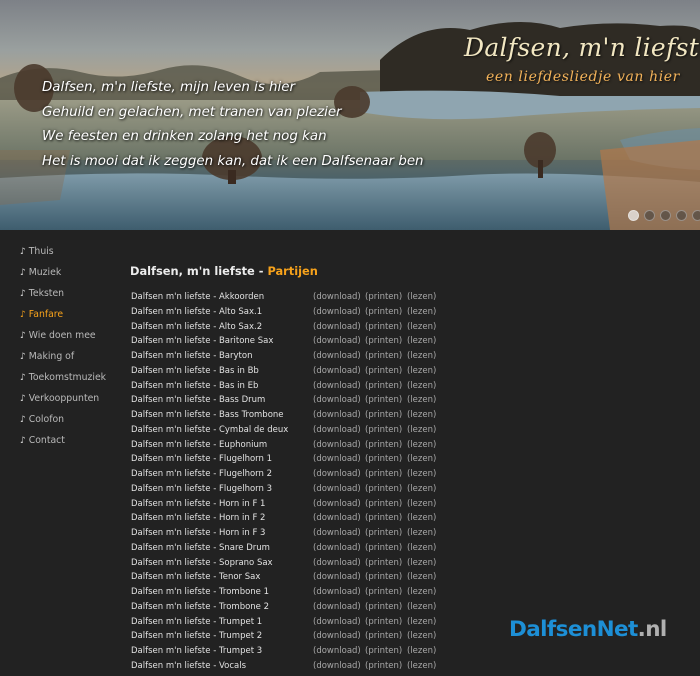 This screenshot has height=676, width=700. What do you see at coordinates (70, 256) in the screenshot?
I see `nav-item-thuis: ♪ Thuis` at bounding box center [70, 256].